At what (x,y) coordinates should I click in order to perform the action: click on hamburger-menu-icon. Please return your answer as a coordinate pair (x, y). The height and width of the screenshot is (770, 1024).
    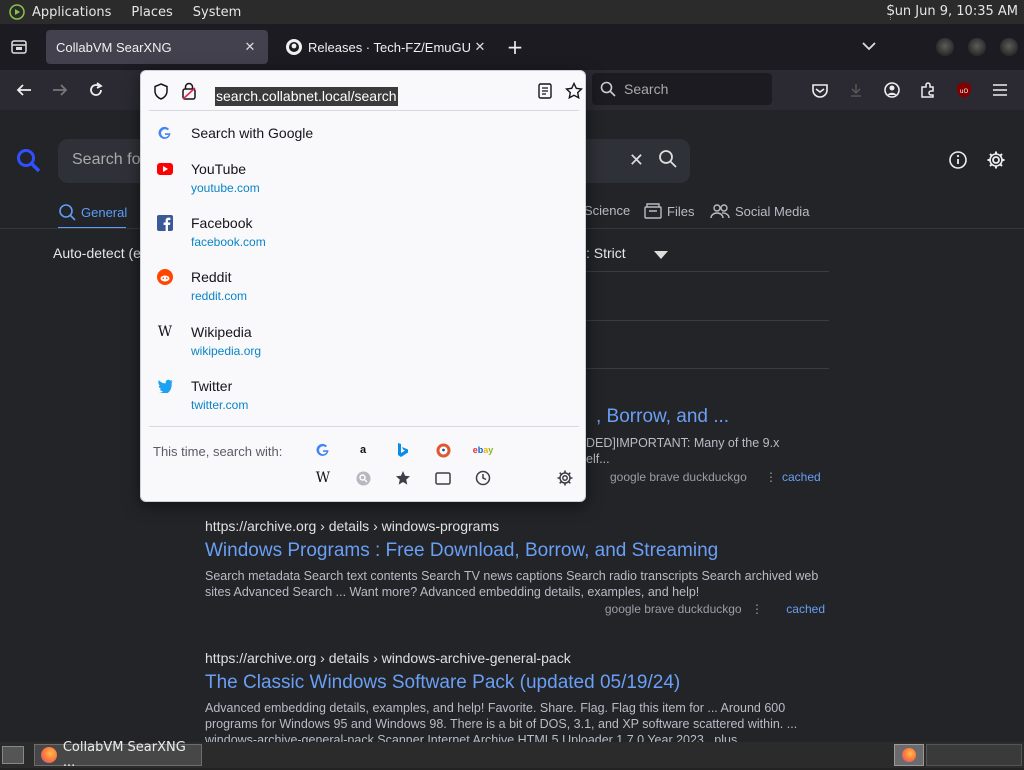
    Looking at the image, I should click on (1000, 90).